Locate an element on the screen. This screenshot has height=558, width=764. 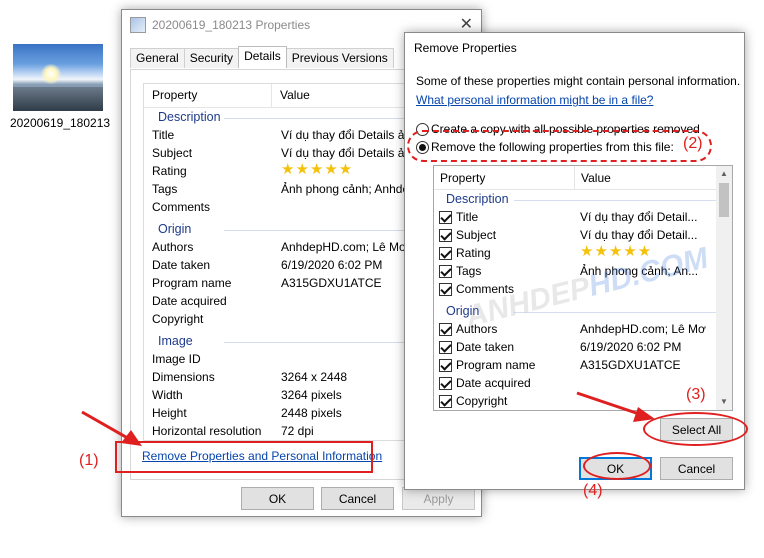
tab-details: Details is located at coordinates (262, 57).